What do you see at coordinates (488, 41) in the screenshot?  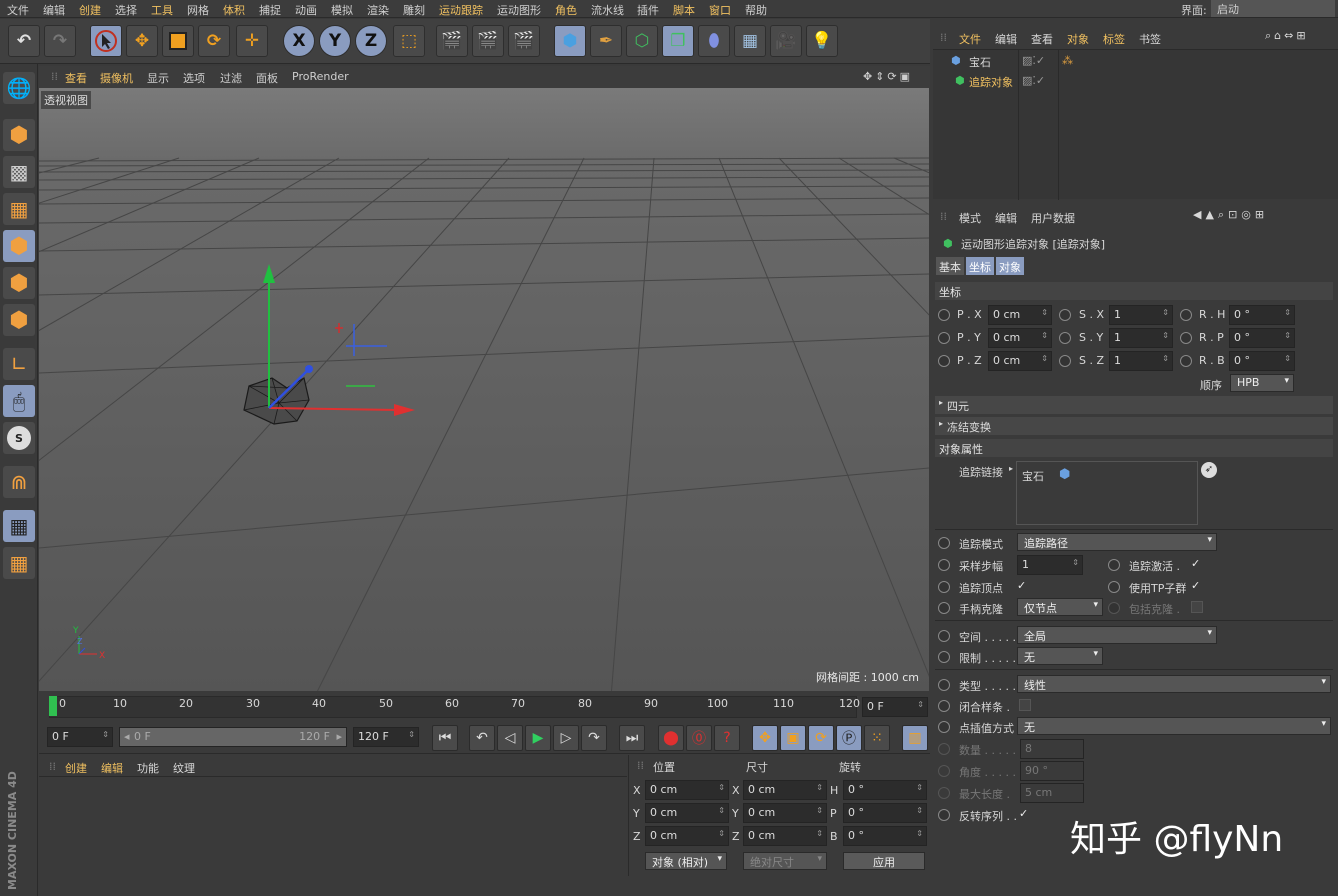 I see `render-picture-viewer-button: 🎬` at bounding box center [488, 41].